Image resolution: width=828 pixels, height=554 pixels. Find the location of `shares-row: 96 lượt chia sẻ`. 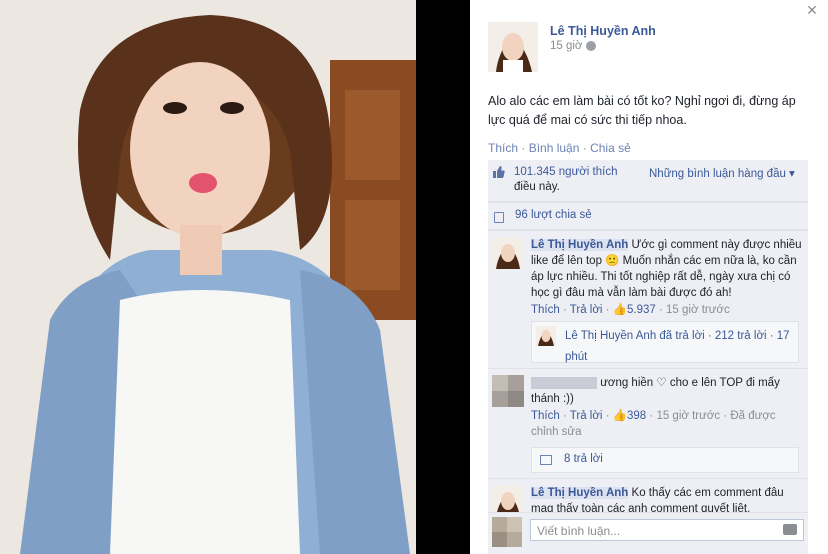

shares-row: 96 lượt chia sẻ is located at coordinates (648, 216).